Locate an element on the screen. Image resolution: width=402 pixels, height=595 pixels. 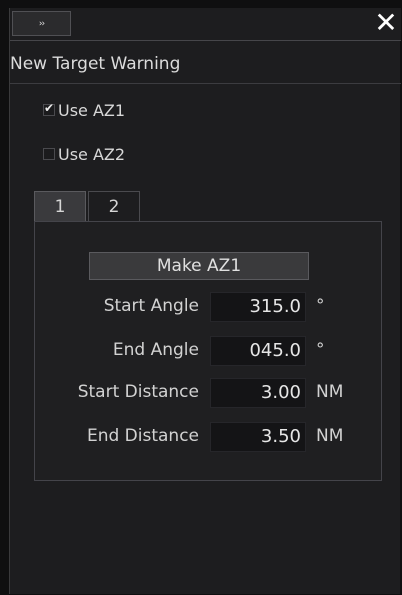
use-az2-option: Use AZ2 is located at coordinates (84, 154).